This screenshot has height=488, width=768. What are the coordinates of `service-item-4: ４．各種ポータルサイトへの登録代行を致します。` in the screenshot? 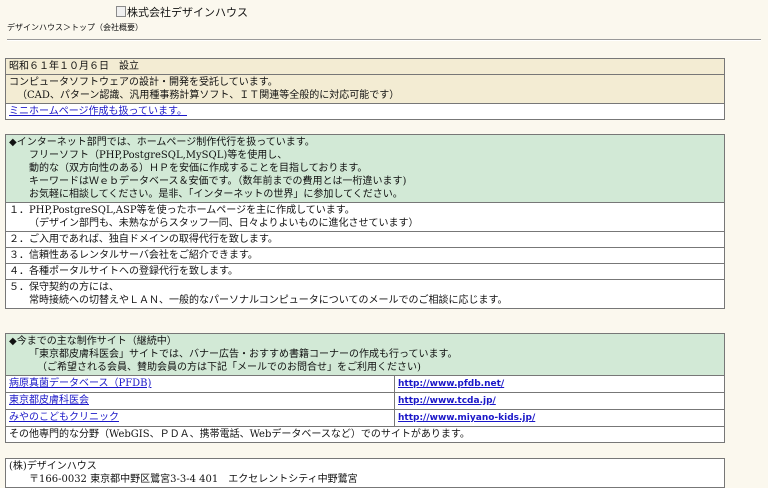 It's located at (365, 271).